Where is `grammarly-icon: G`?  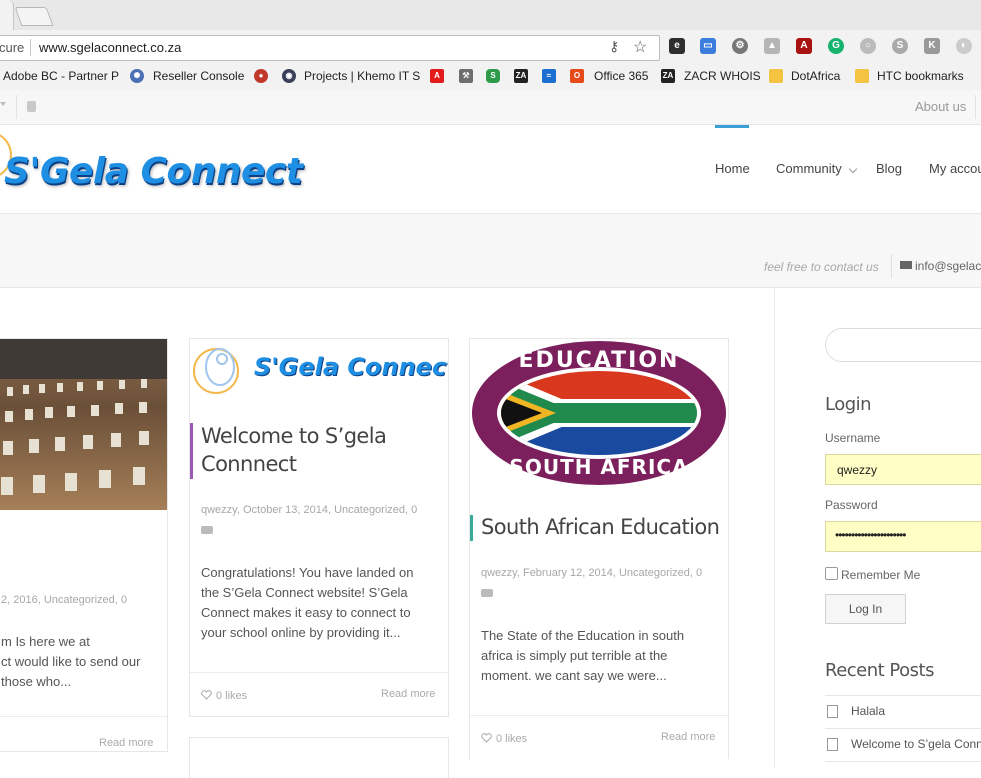
grammarly-icon: G is located at coordinates (836, 46).